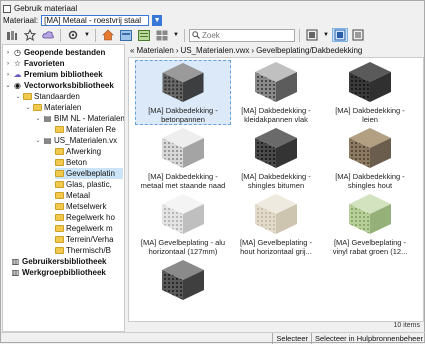 This screenshot has width=425, height=344. Describe the element at coordinates (17, 74) in the screenshot. I see `cloud-icon: ☁` at that location.